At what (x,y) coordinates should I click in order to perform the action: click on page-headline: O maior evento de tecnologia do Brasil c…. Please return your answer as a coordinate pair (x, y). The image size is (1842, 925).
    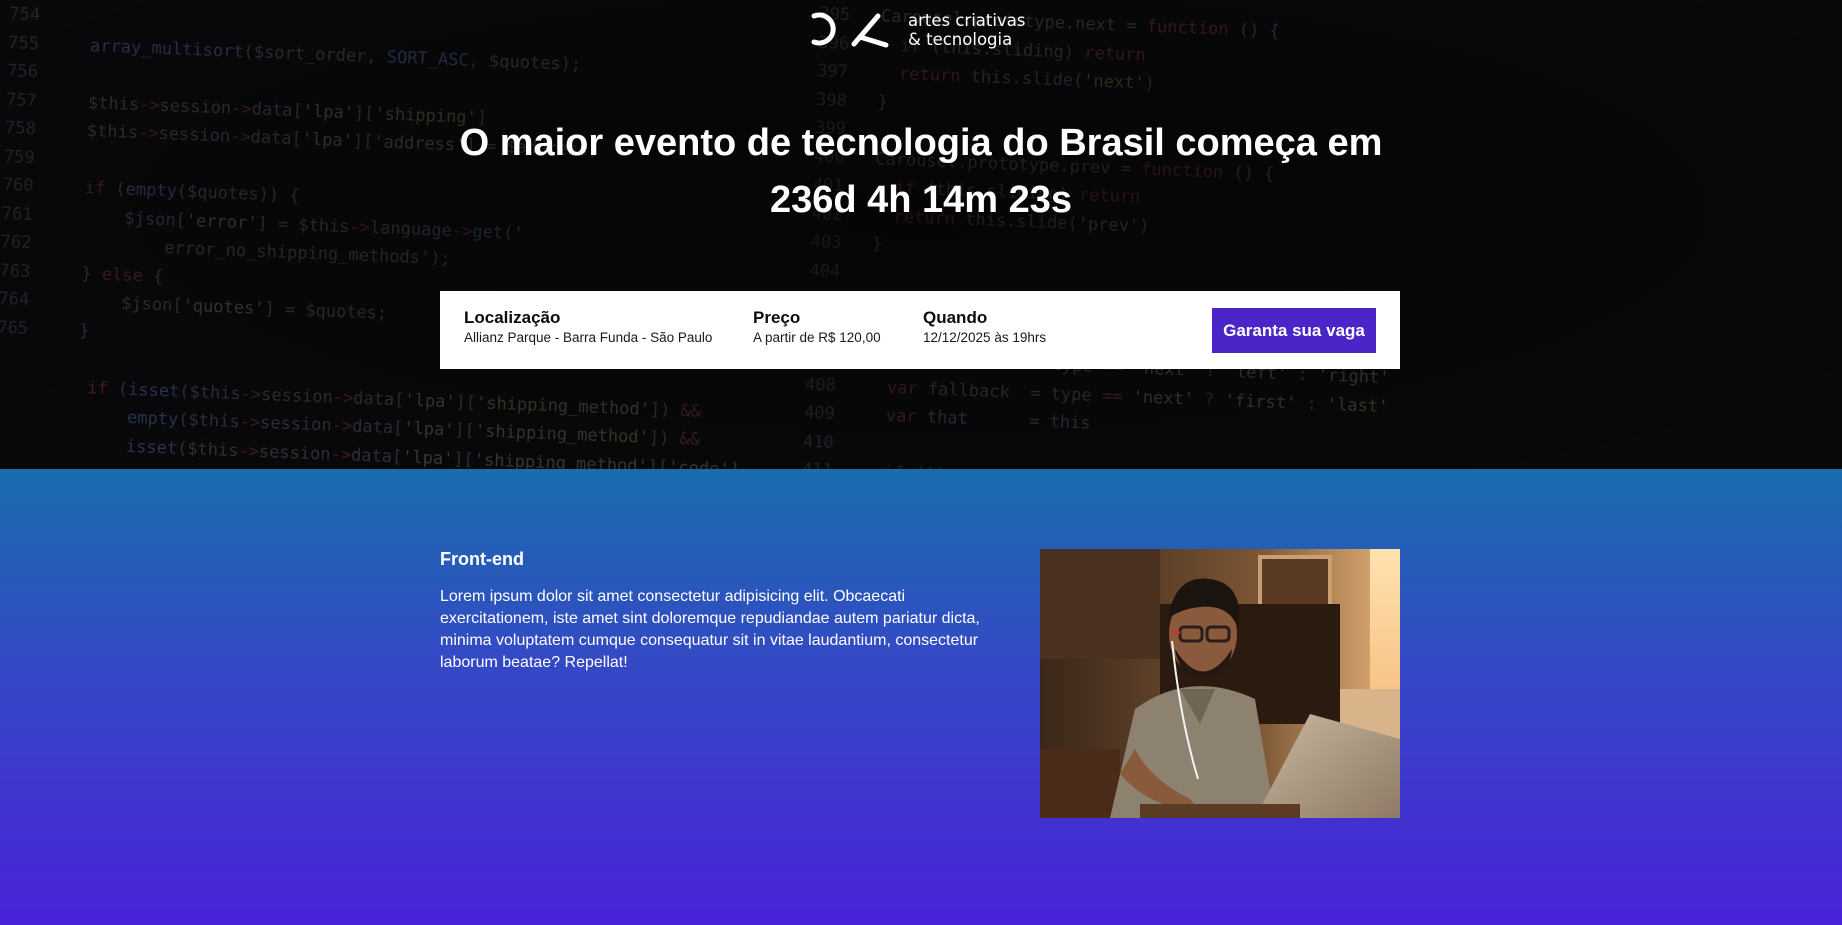
    Looking at the image, I should click on (921, 172).